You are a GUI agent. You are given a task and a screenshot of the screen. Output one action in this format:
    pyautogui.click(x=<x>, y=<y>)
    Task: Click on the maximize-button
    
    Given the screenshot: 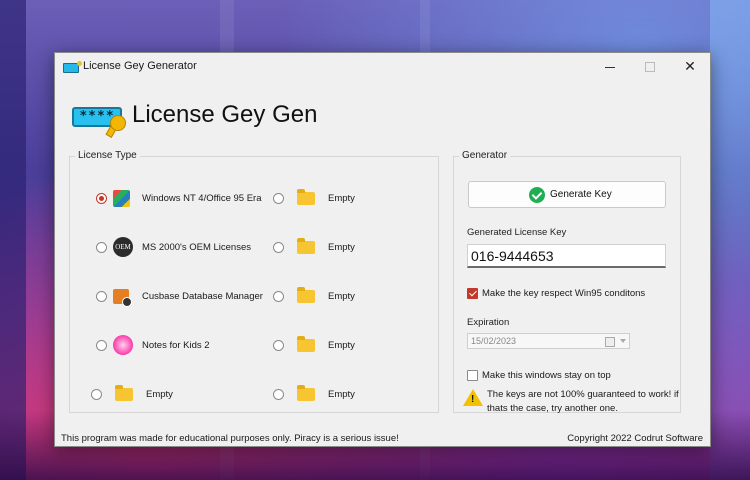 What is the action you would take?
    pyautogui.click(x=650, y=67)
    